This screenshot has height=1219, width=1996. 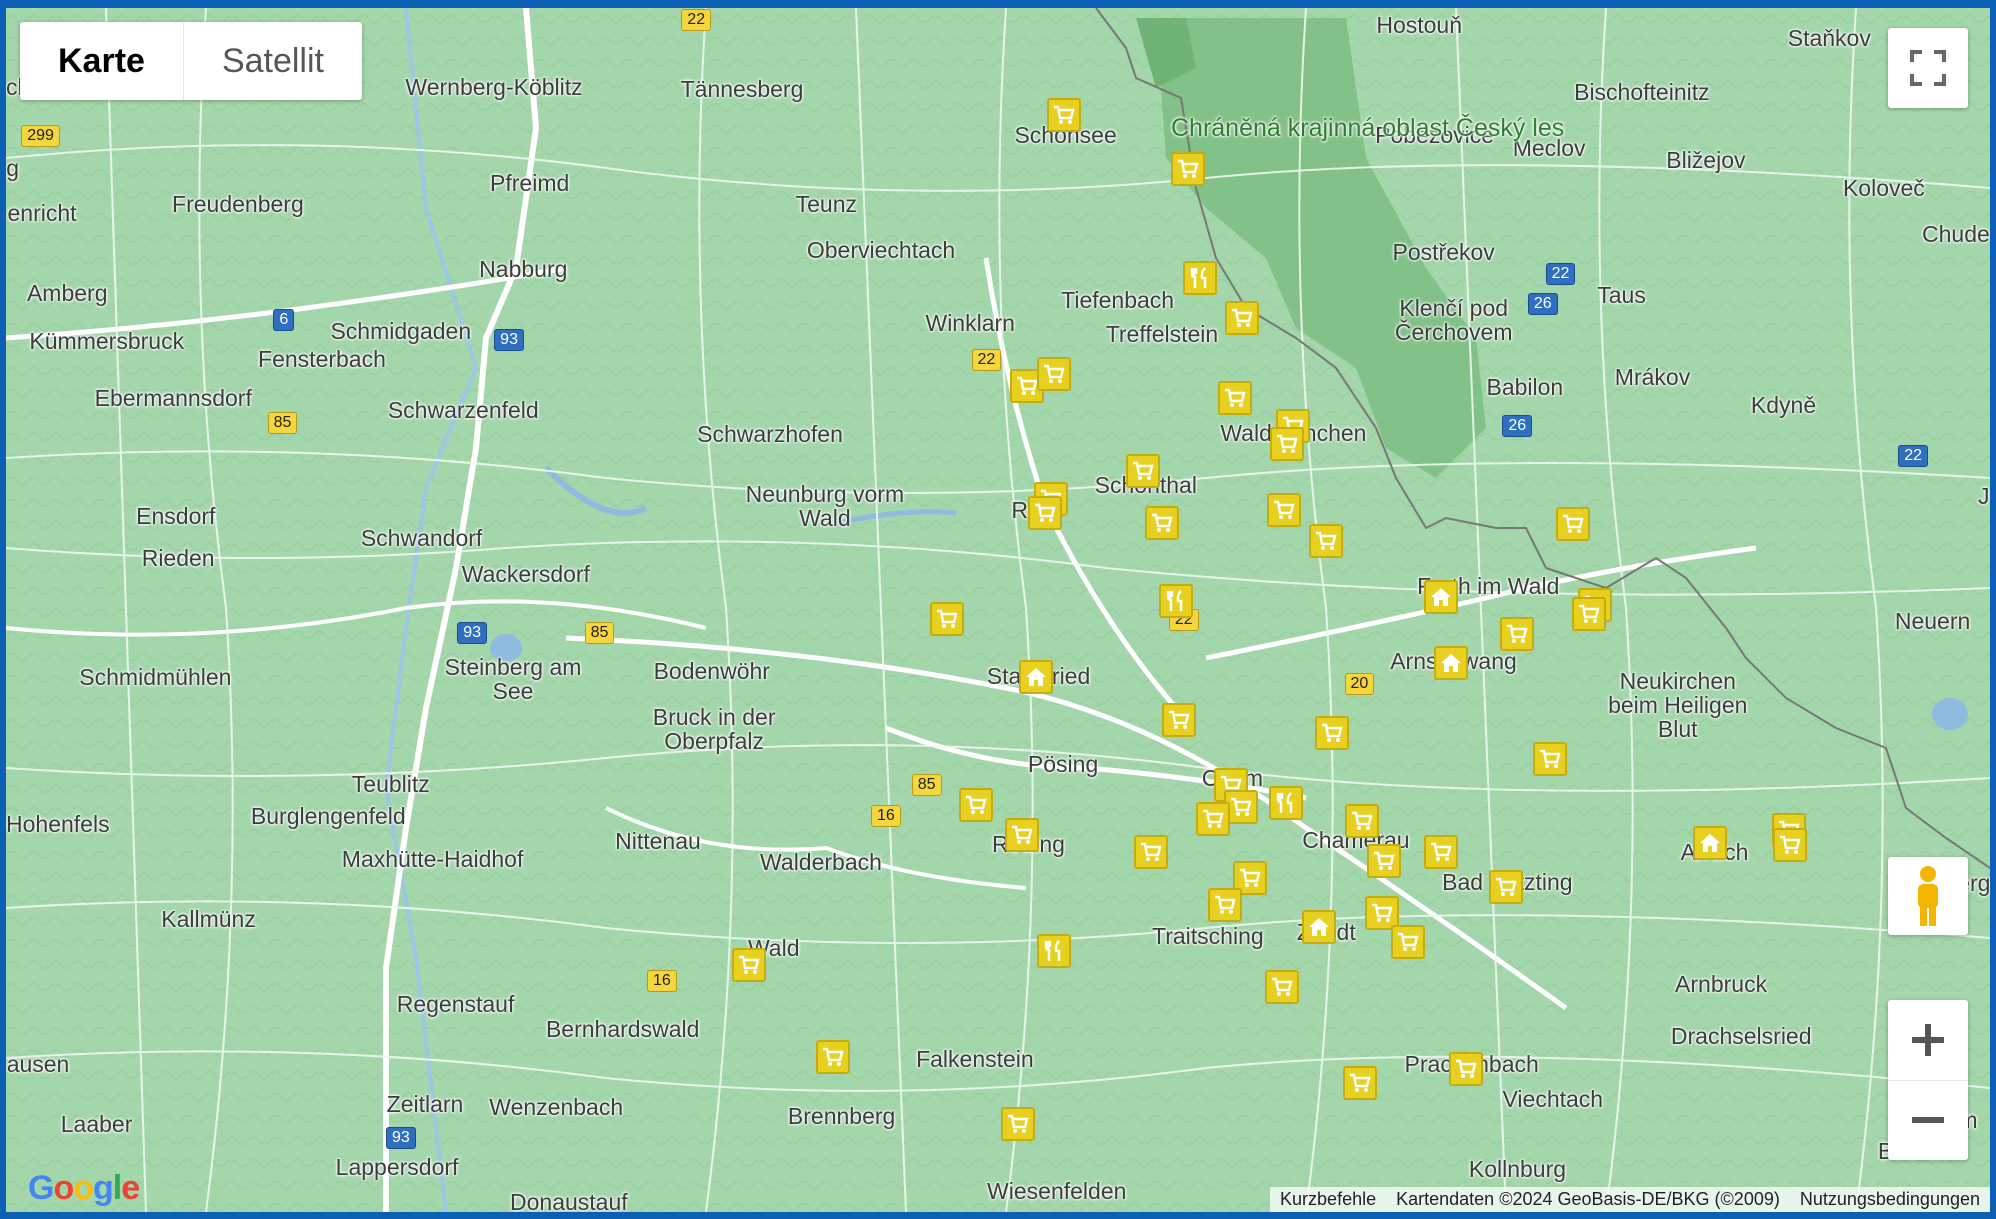 What do you see at coordinates (1741, 1036) in the screenshot?
I see `place-label: Drachselsried` at bounding box center [1741, 1036].